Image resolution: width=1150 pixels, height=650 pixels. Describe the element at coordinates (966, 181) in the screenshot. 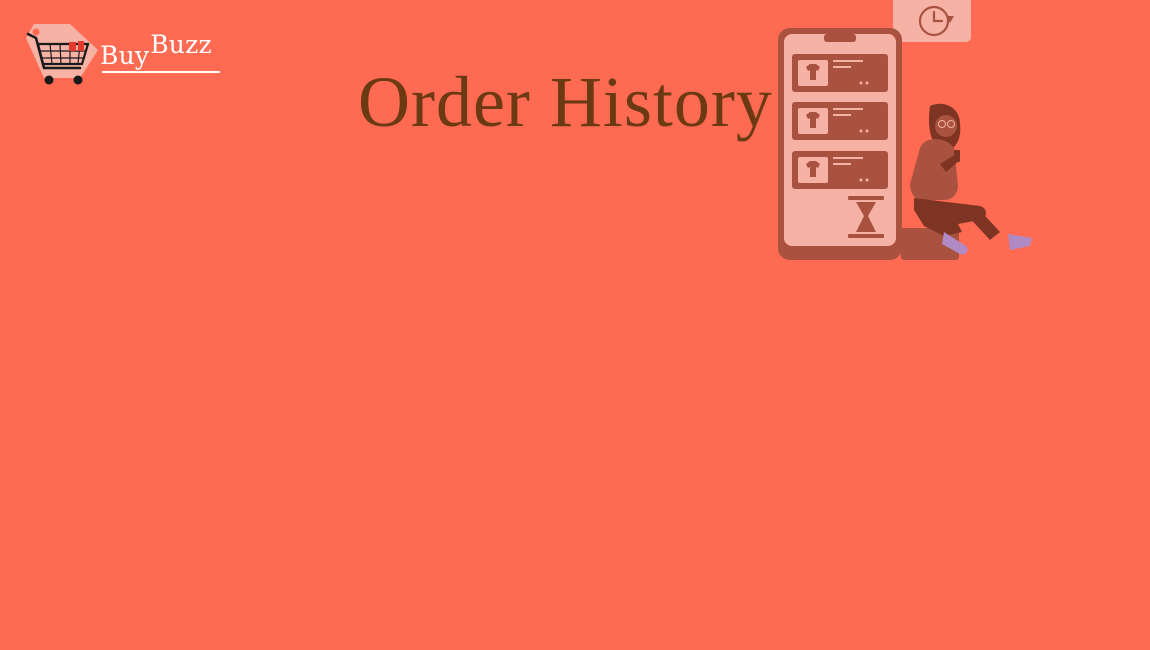

I see `woman-figure` at that location.